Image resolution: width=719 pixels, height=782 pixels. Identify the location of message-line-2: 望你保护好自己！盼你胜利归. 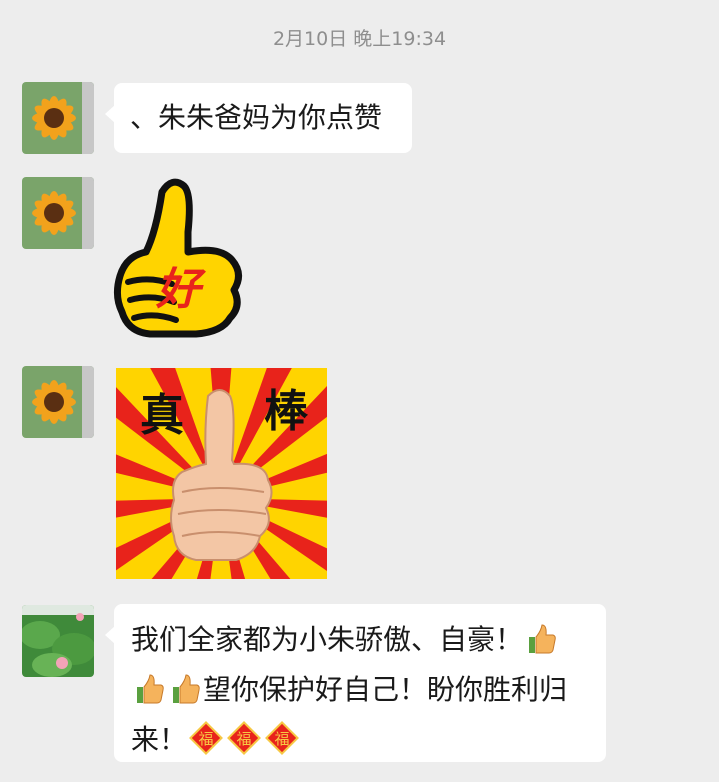
(349, 693).